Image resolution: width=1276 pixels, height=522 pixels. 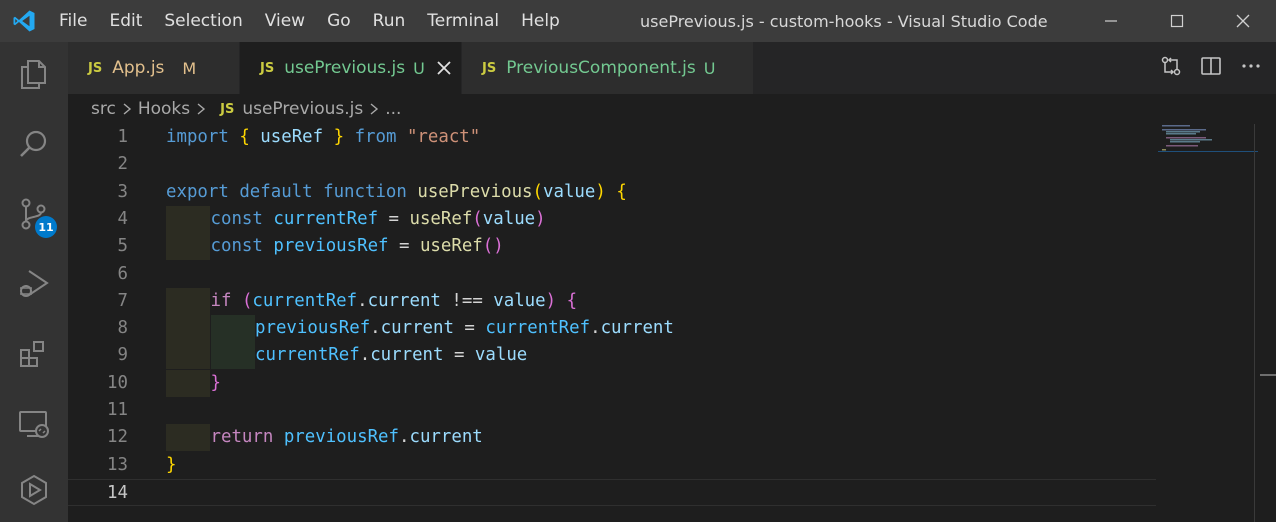 What do you see at coordinates (24, 21) in the screenshot?
I see `vscode-logo-icon` at bounding box center [24, 21].